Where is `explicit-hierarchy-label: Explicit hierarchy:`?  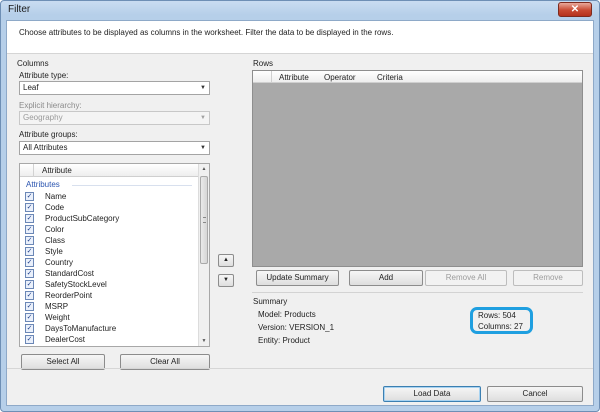 explicit-hierarchy-label: Explicit hierarchy: is located at coordinates (50, 105).